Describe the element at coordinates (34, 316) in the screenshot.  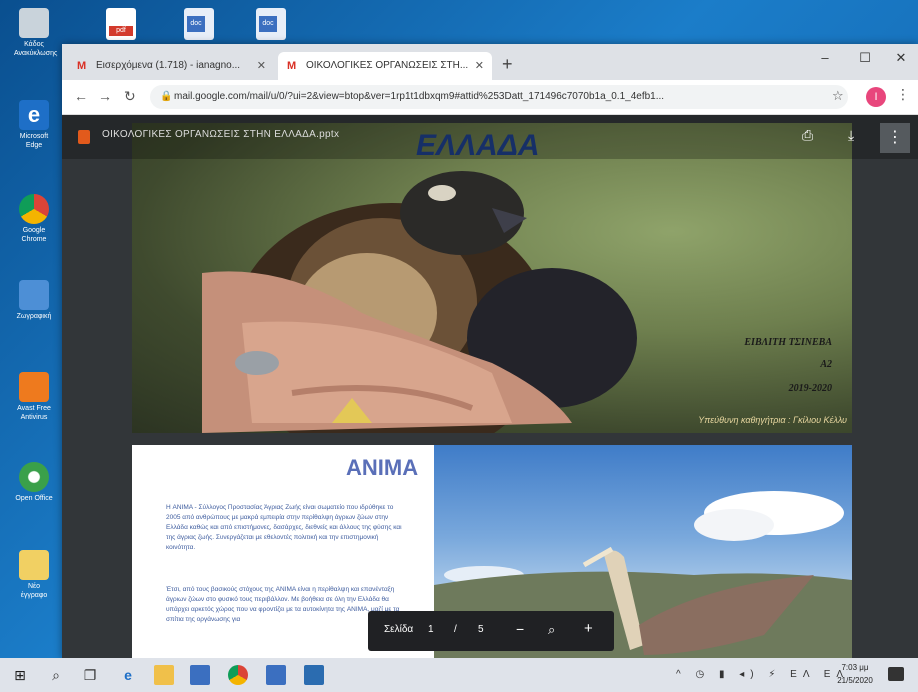
I see `desktop-icon-label: Ζωγραφική` at that location.